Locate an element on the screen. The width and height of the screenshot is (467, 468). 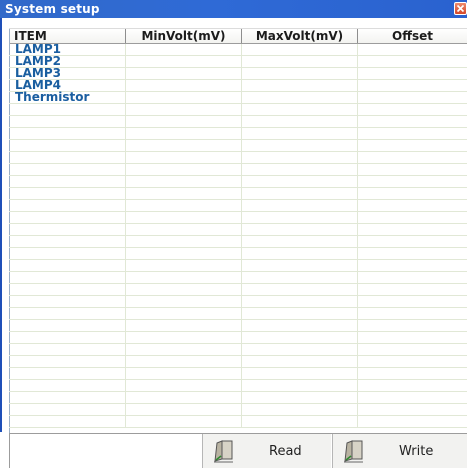
table-row: LAMP2 is located at coordinates (238, 61).